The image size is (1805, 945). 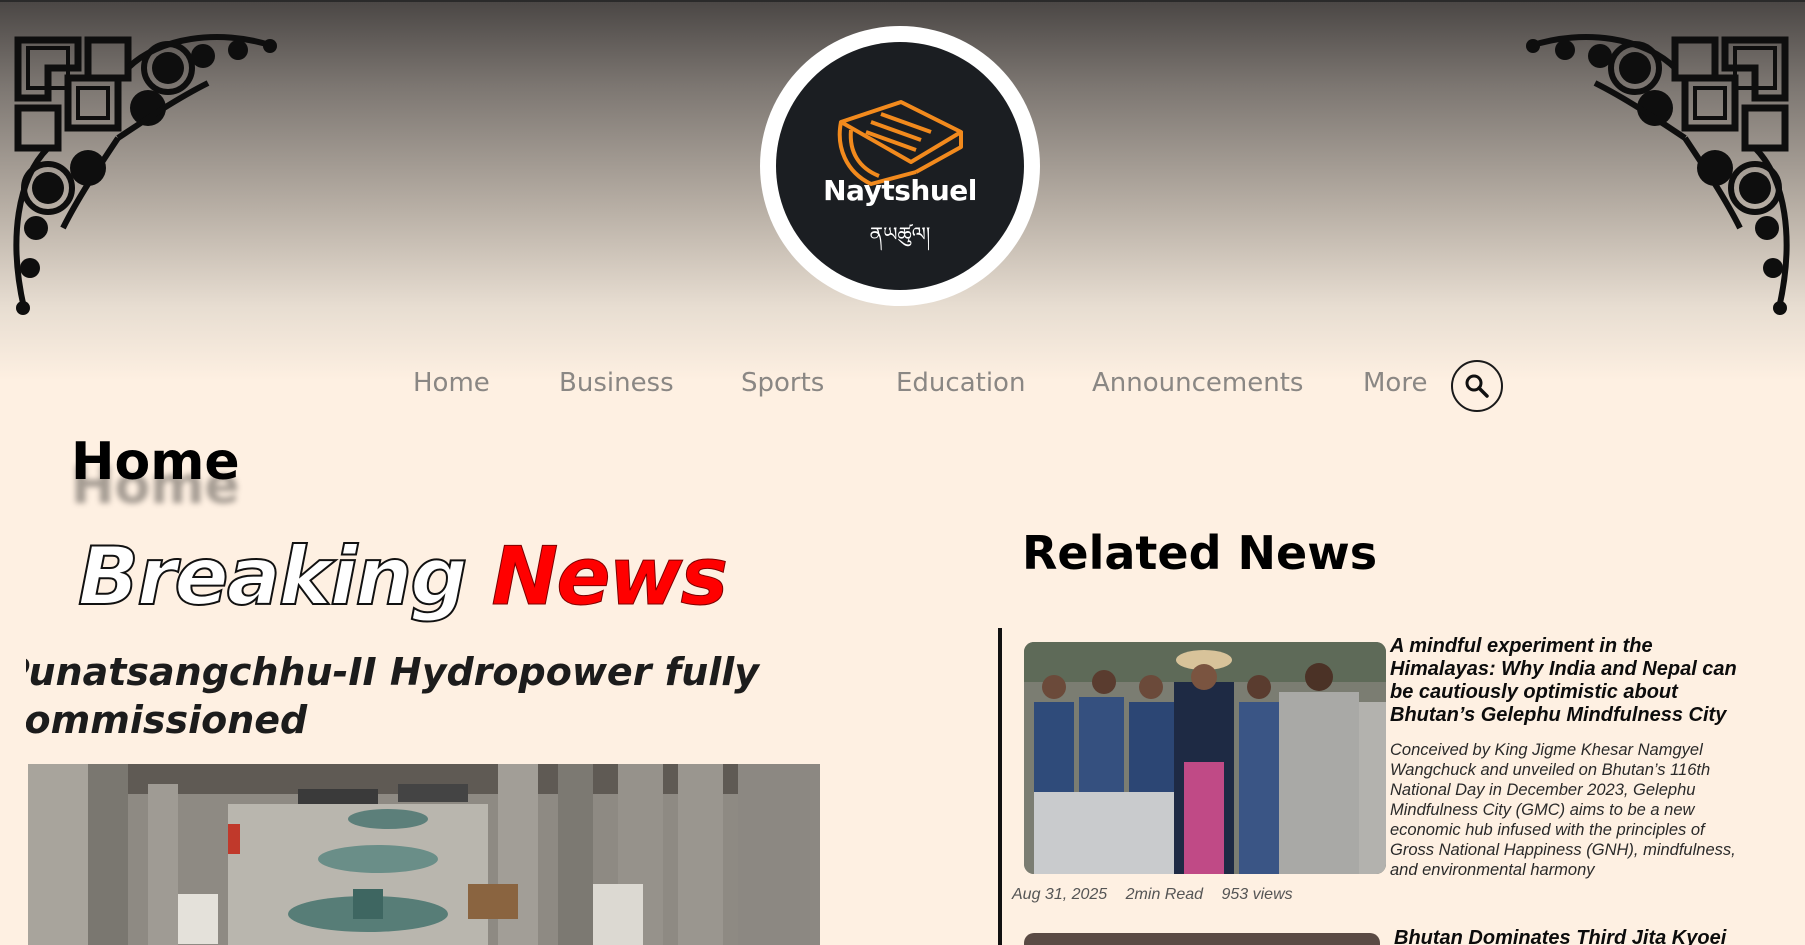 I want to click on related-item-views: 953 views, so click(x=1257, y=894).